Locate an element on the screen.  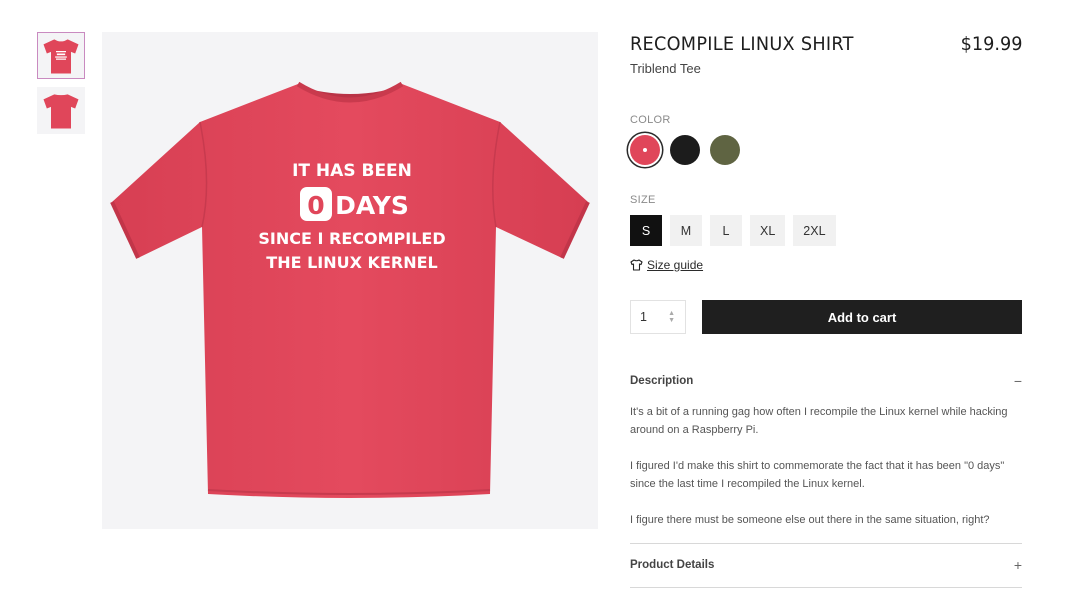
product-details-toggle: Product Details + is located at coordinates (826, 565).